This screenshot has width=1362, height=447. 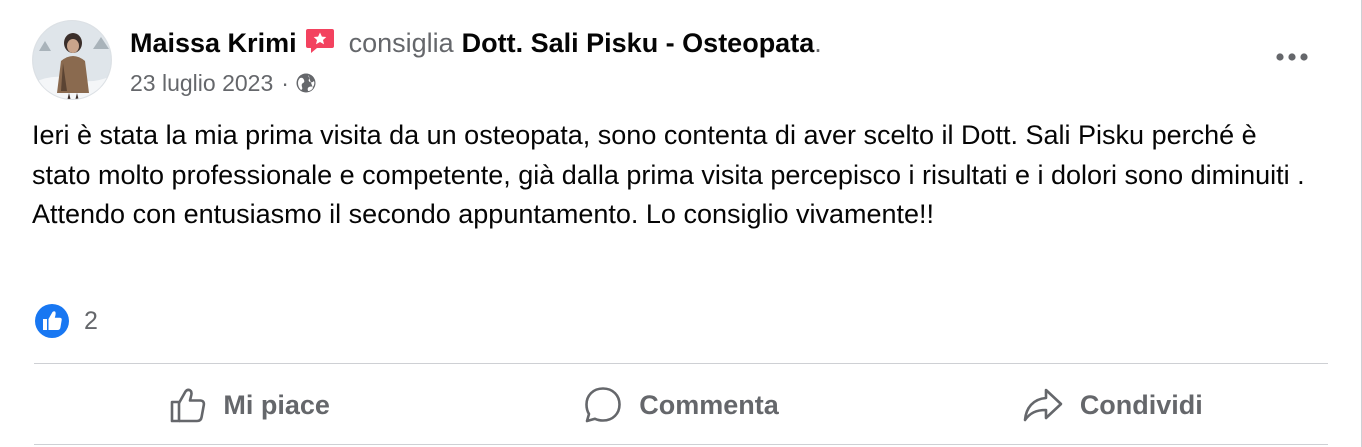 I want to click on more-options-button, so click(x=1292, y=57).